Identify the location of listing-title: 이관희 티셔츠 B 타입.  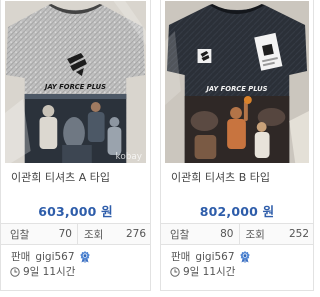
(239, 178).